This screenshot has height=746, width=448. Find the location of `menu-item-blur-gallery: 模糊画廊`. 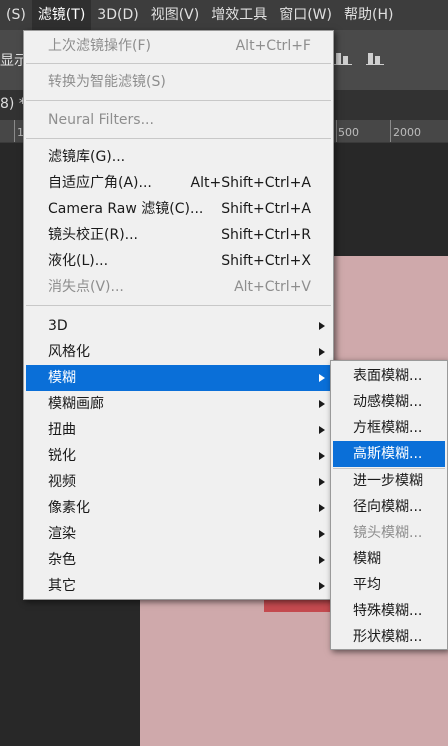

menu-item-blur-gallery: 模糊画廊 is located at coordinates (178, 404).